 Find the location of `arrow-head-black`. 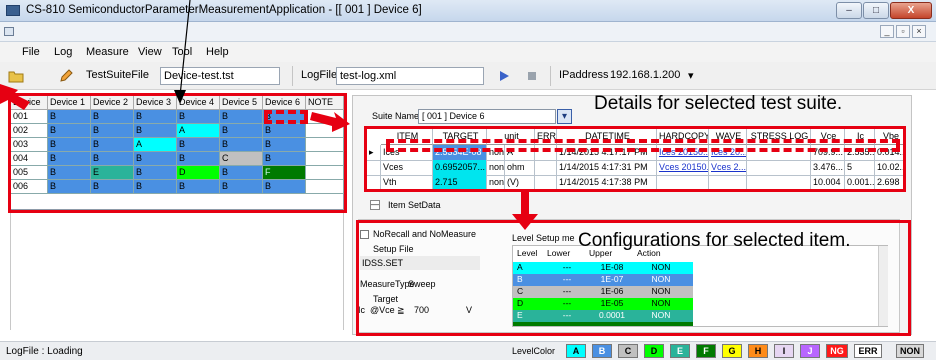

arrow-head-black is located at coordinates (180, 97).